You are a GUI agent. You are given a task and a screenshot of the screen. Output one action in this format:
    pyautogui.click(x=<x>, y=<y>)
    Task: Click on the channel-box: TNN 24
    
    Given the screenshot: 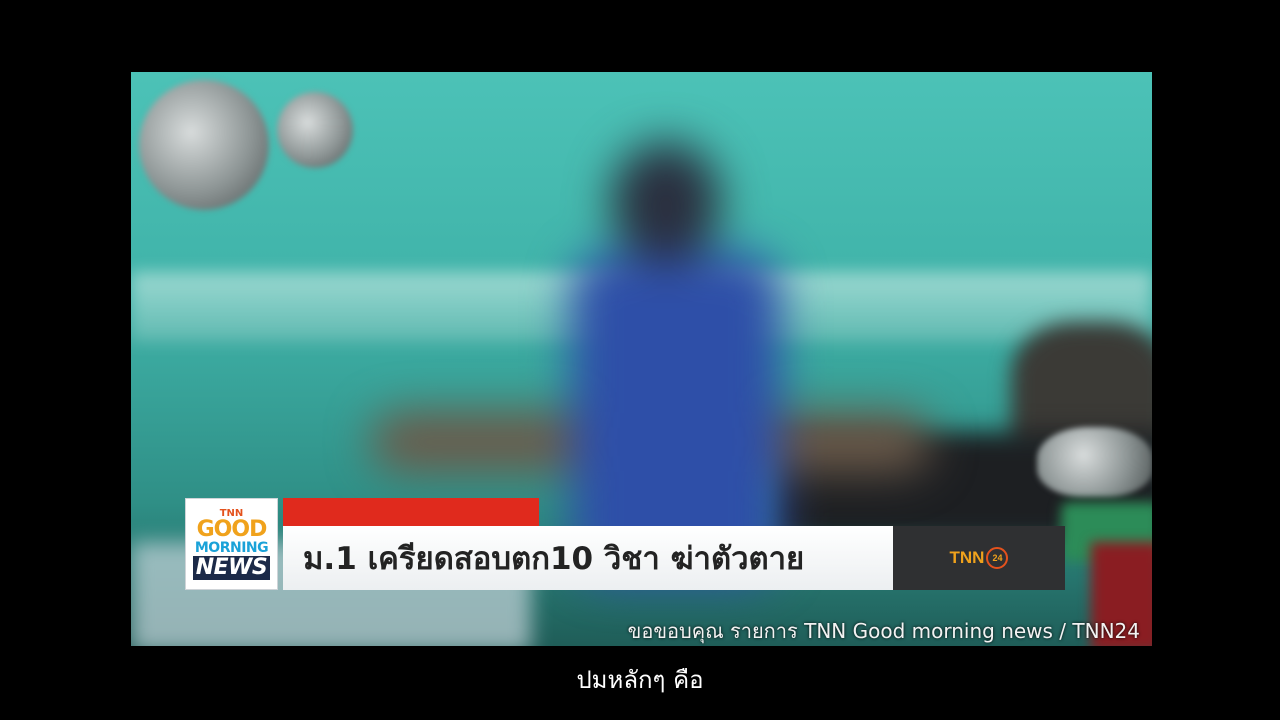 What is the action you would take?
    pyautogui.click(x=979, y=558)
    